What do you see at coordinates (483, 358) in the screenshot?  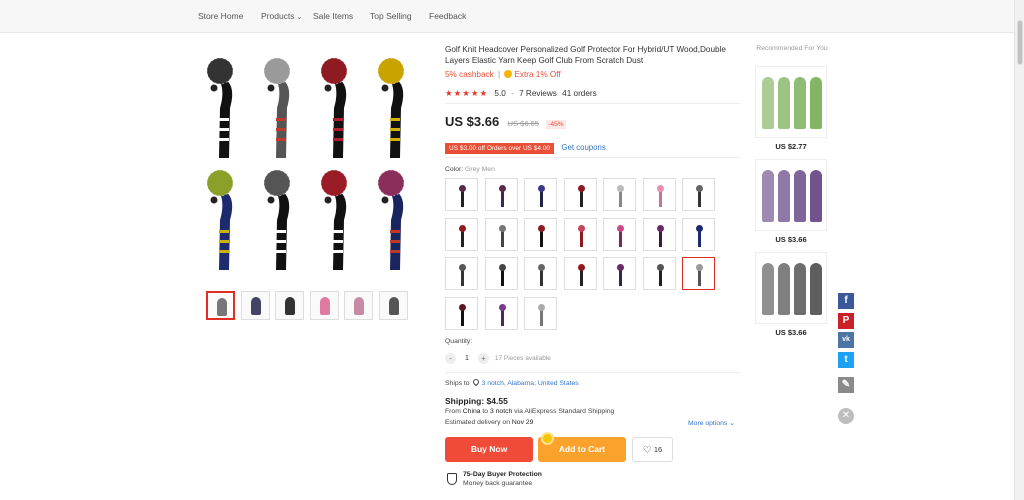 I see `quantity-plus-button: +` at bounding box center [483, 358].